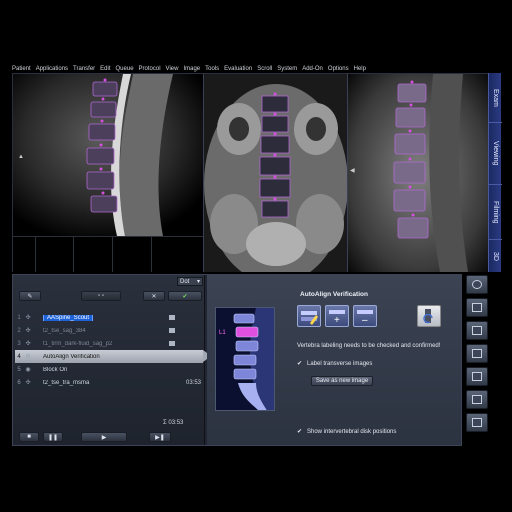 The image size is (512, 512). What do you see at coordinates (477, 399) in the screenshot?
I see `layout-icon` at bounding box center [477, 399].